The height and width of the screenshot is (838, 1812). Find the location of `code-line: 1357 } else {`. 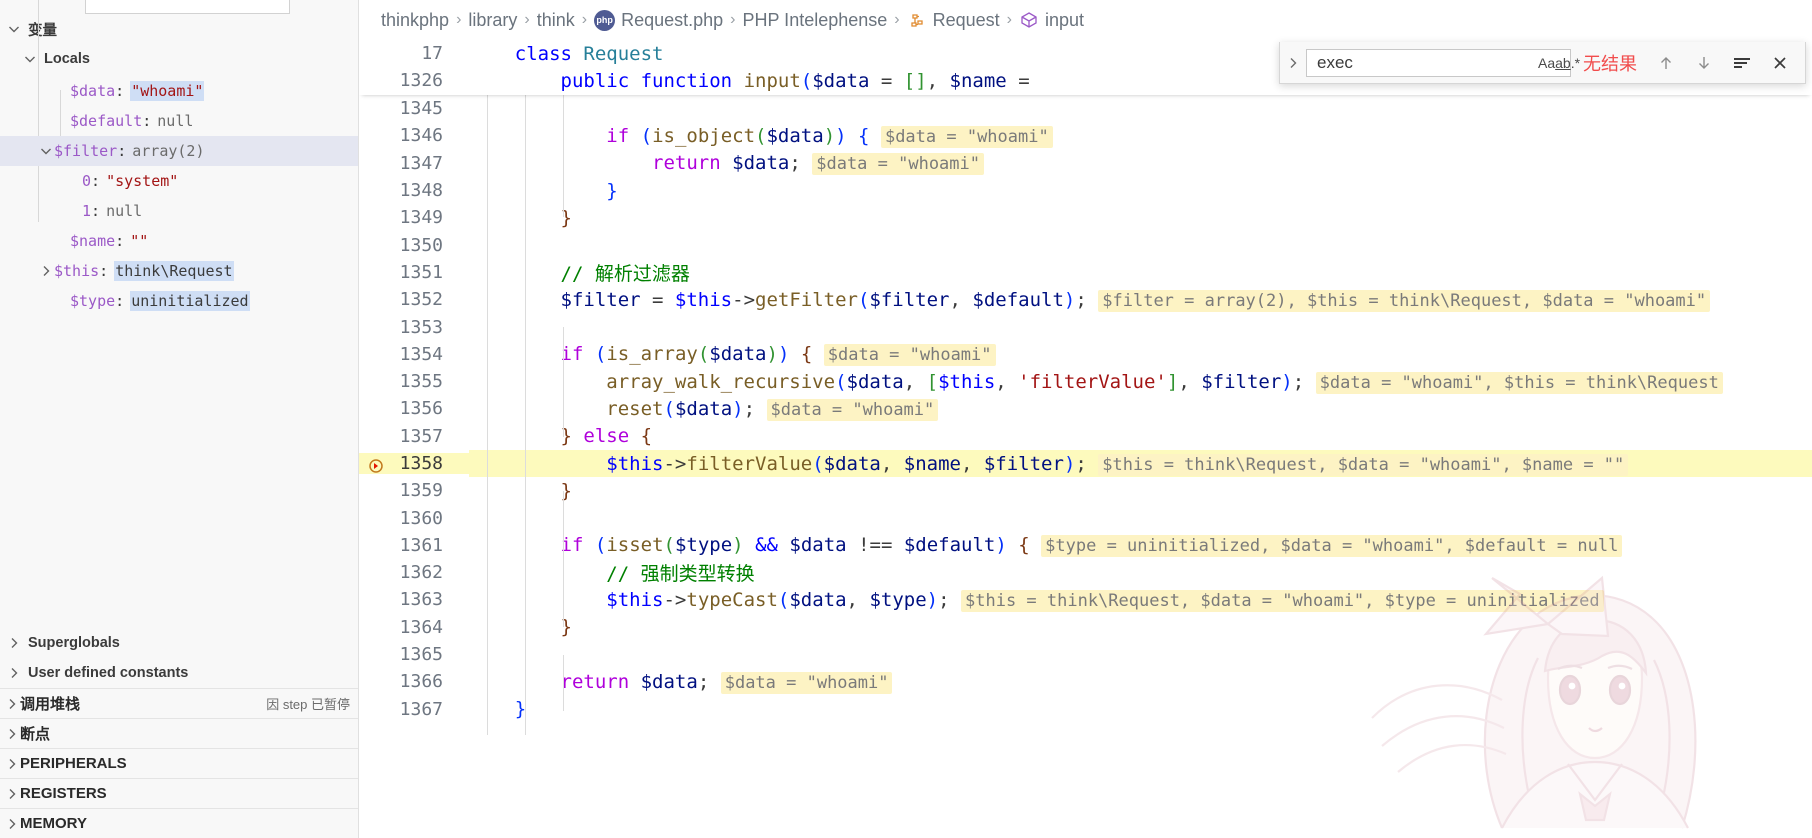

code-line: 1357 } else { is located at coordinates (1085, 436).